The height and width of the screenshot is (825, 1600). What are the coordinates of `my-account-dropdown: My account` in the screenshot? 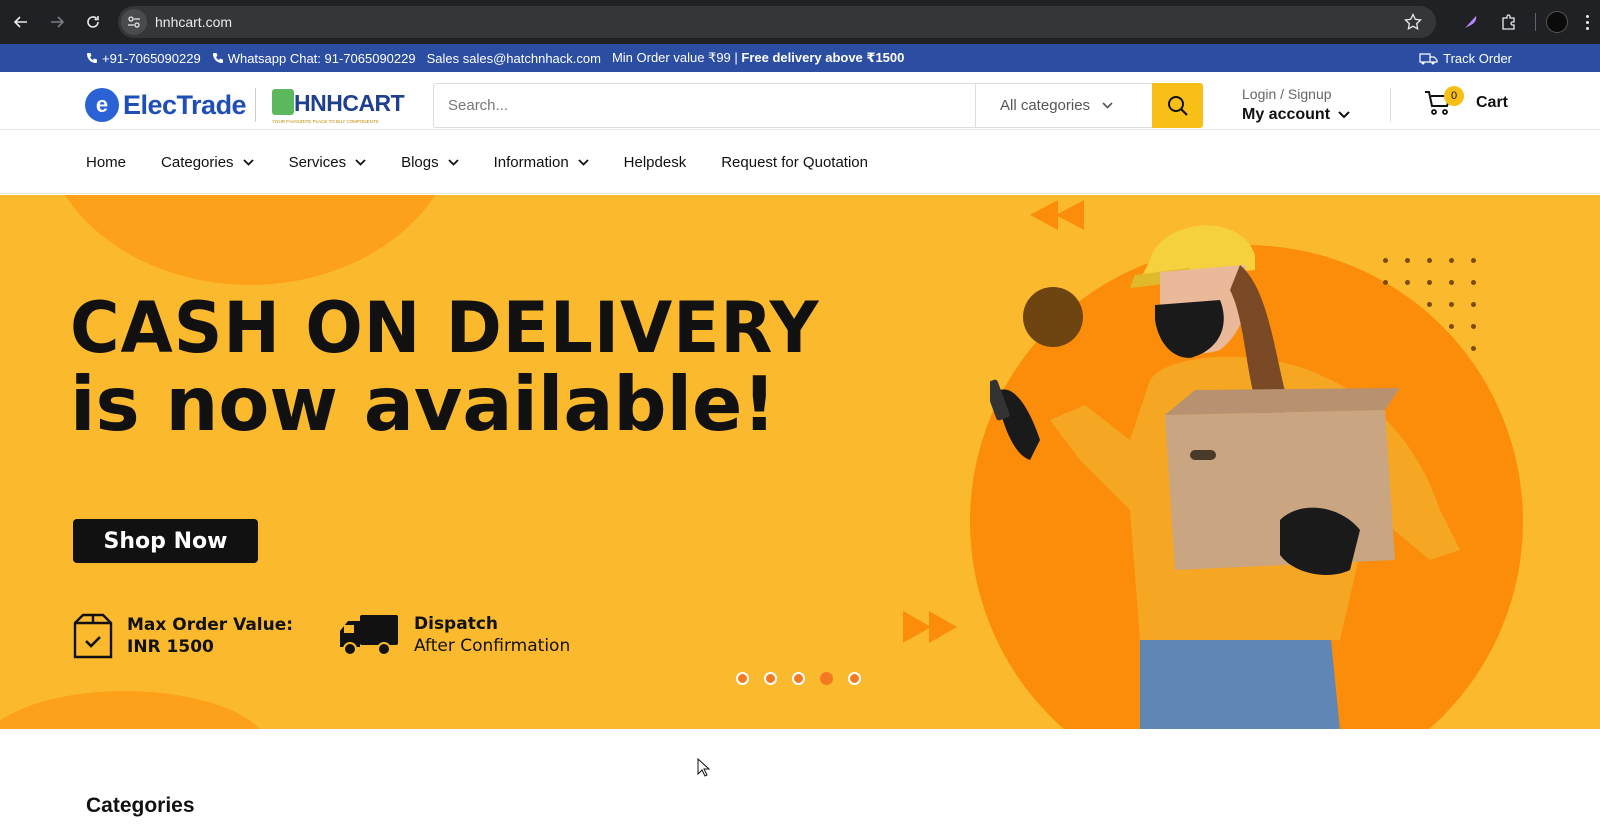 It's located at (1296, 115).